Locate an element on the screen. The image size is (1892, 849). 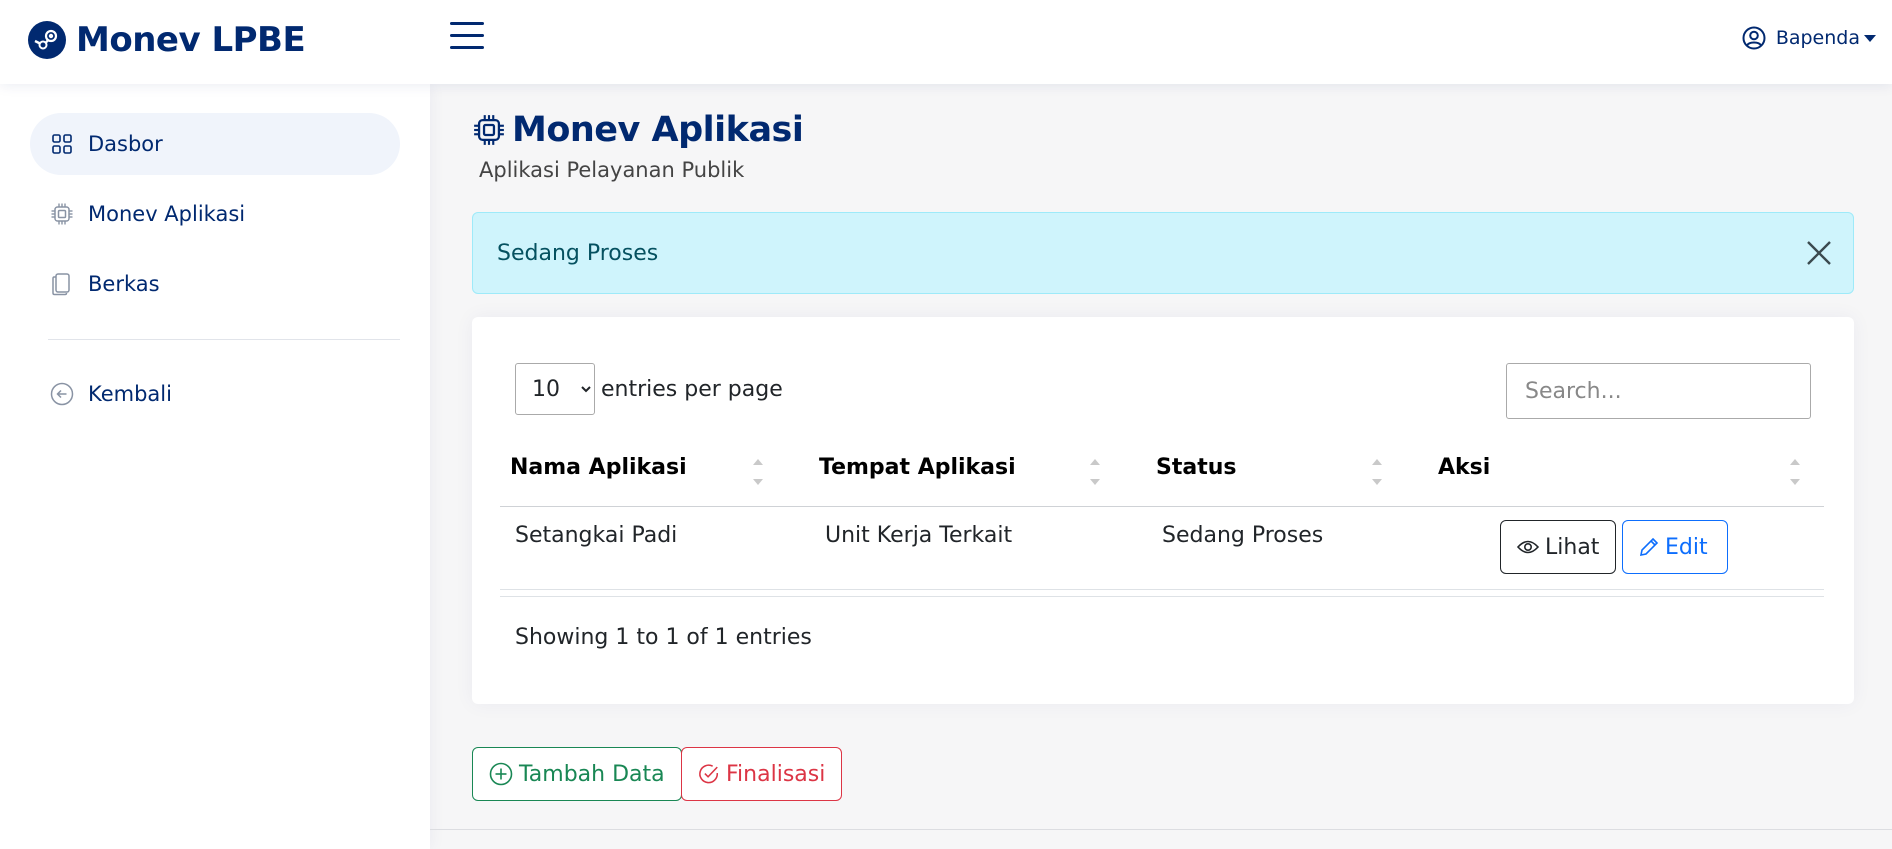
sidebar-item-label: Monev Aplikasi is located at coordinates (167, 214).